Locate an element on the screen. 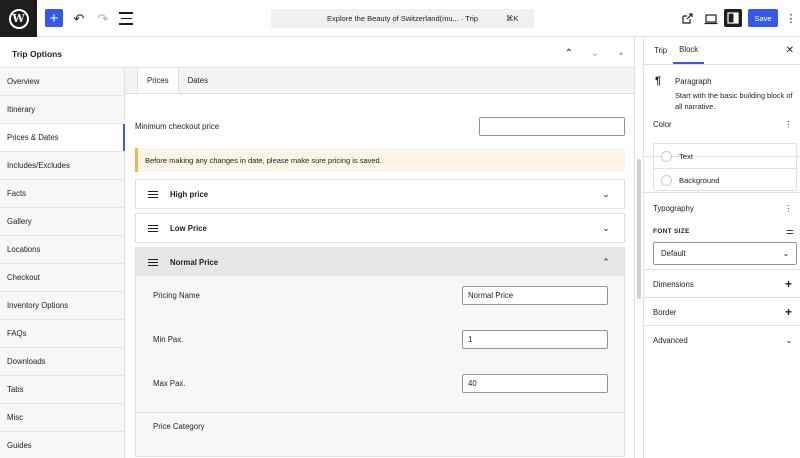 The image size is (800, 458). wordpress-icon: W is located at coordinates (18, 18).